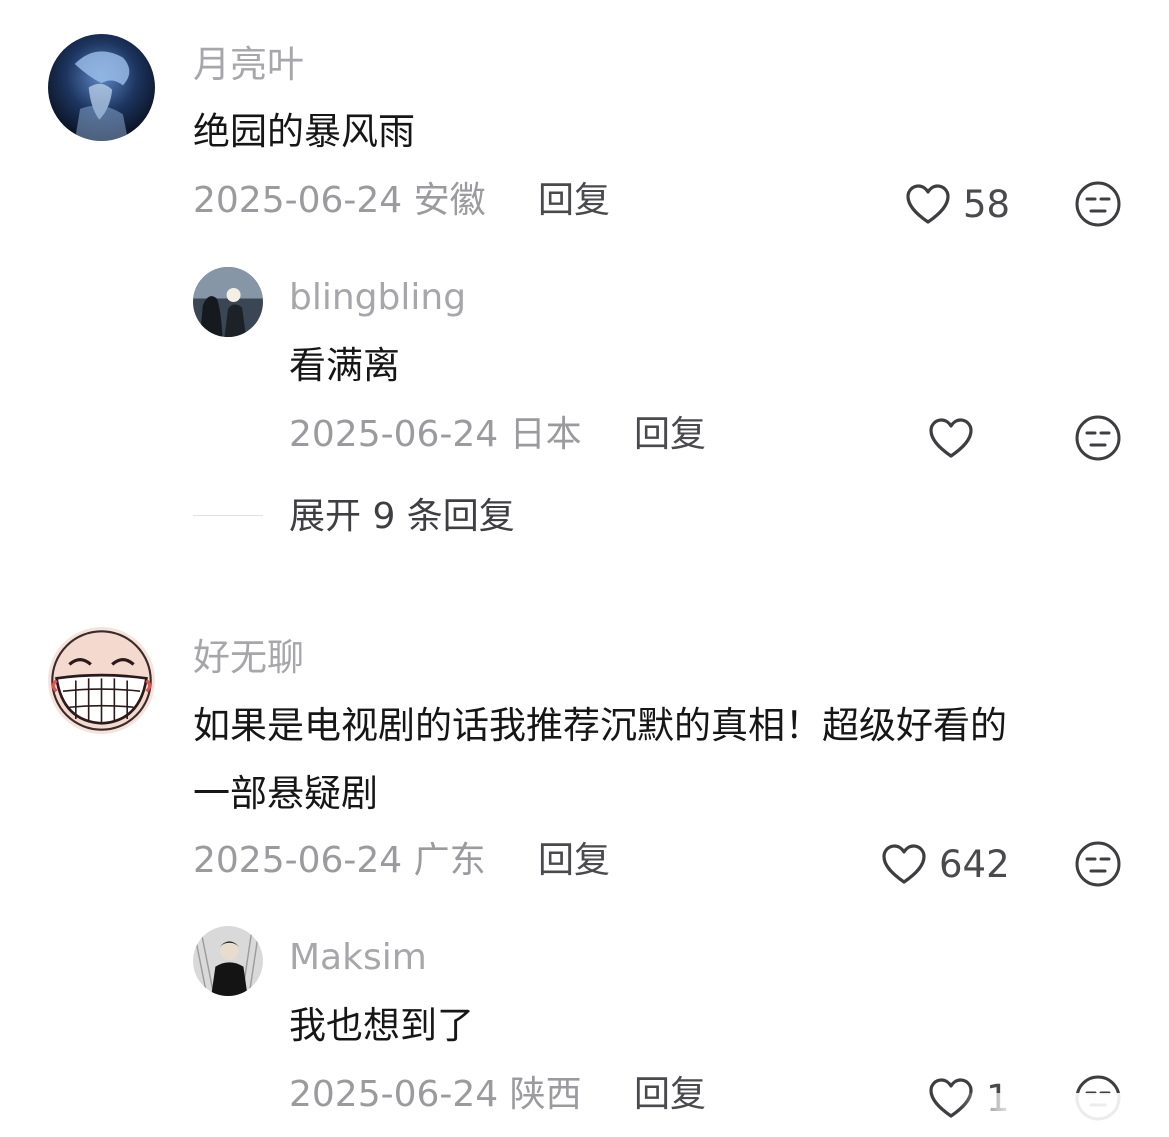  What do you see at coordinates (545, 434) in the screenshot?
I see `reply-location: 日本` at bounding box center [545, 434].